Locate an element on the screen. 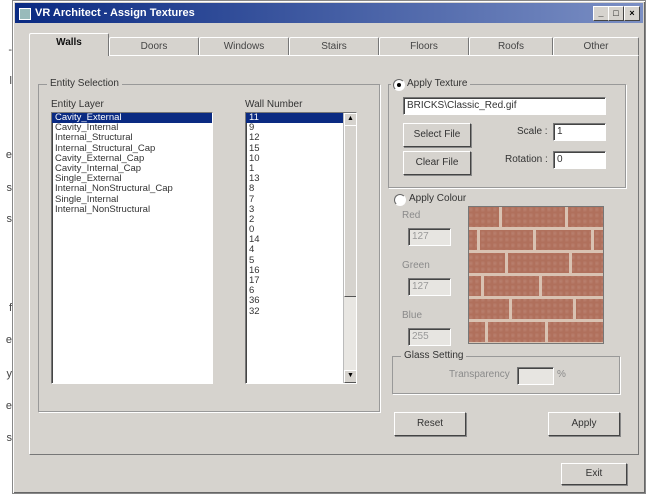  app-icon is located at coordinates (25, 14).